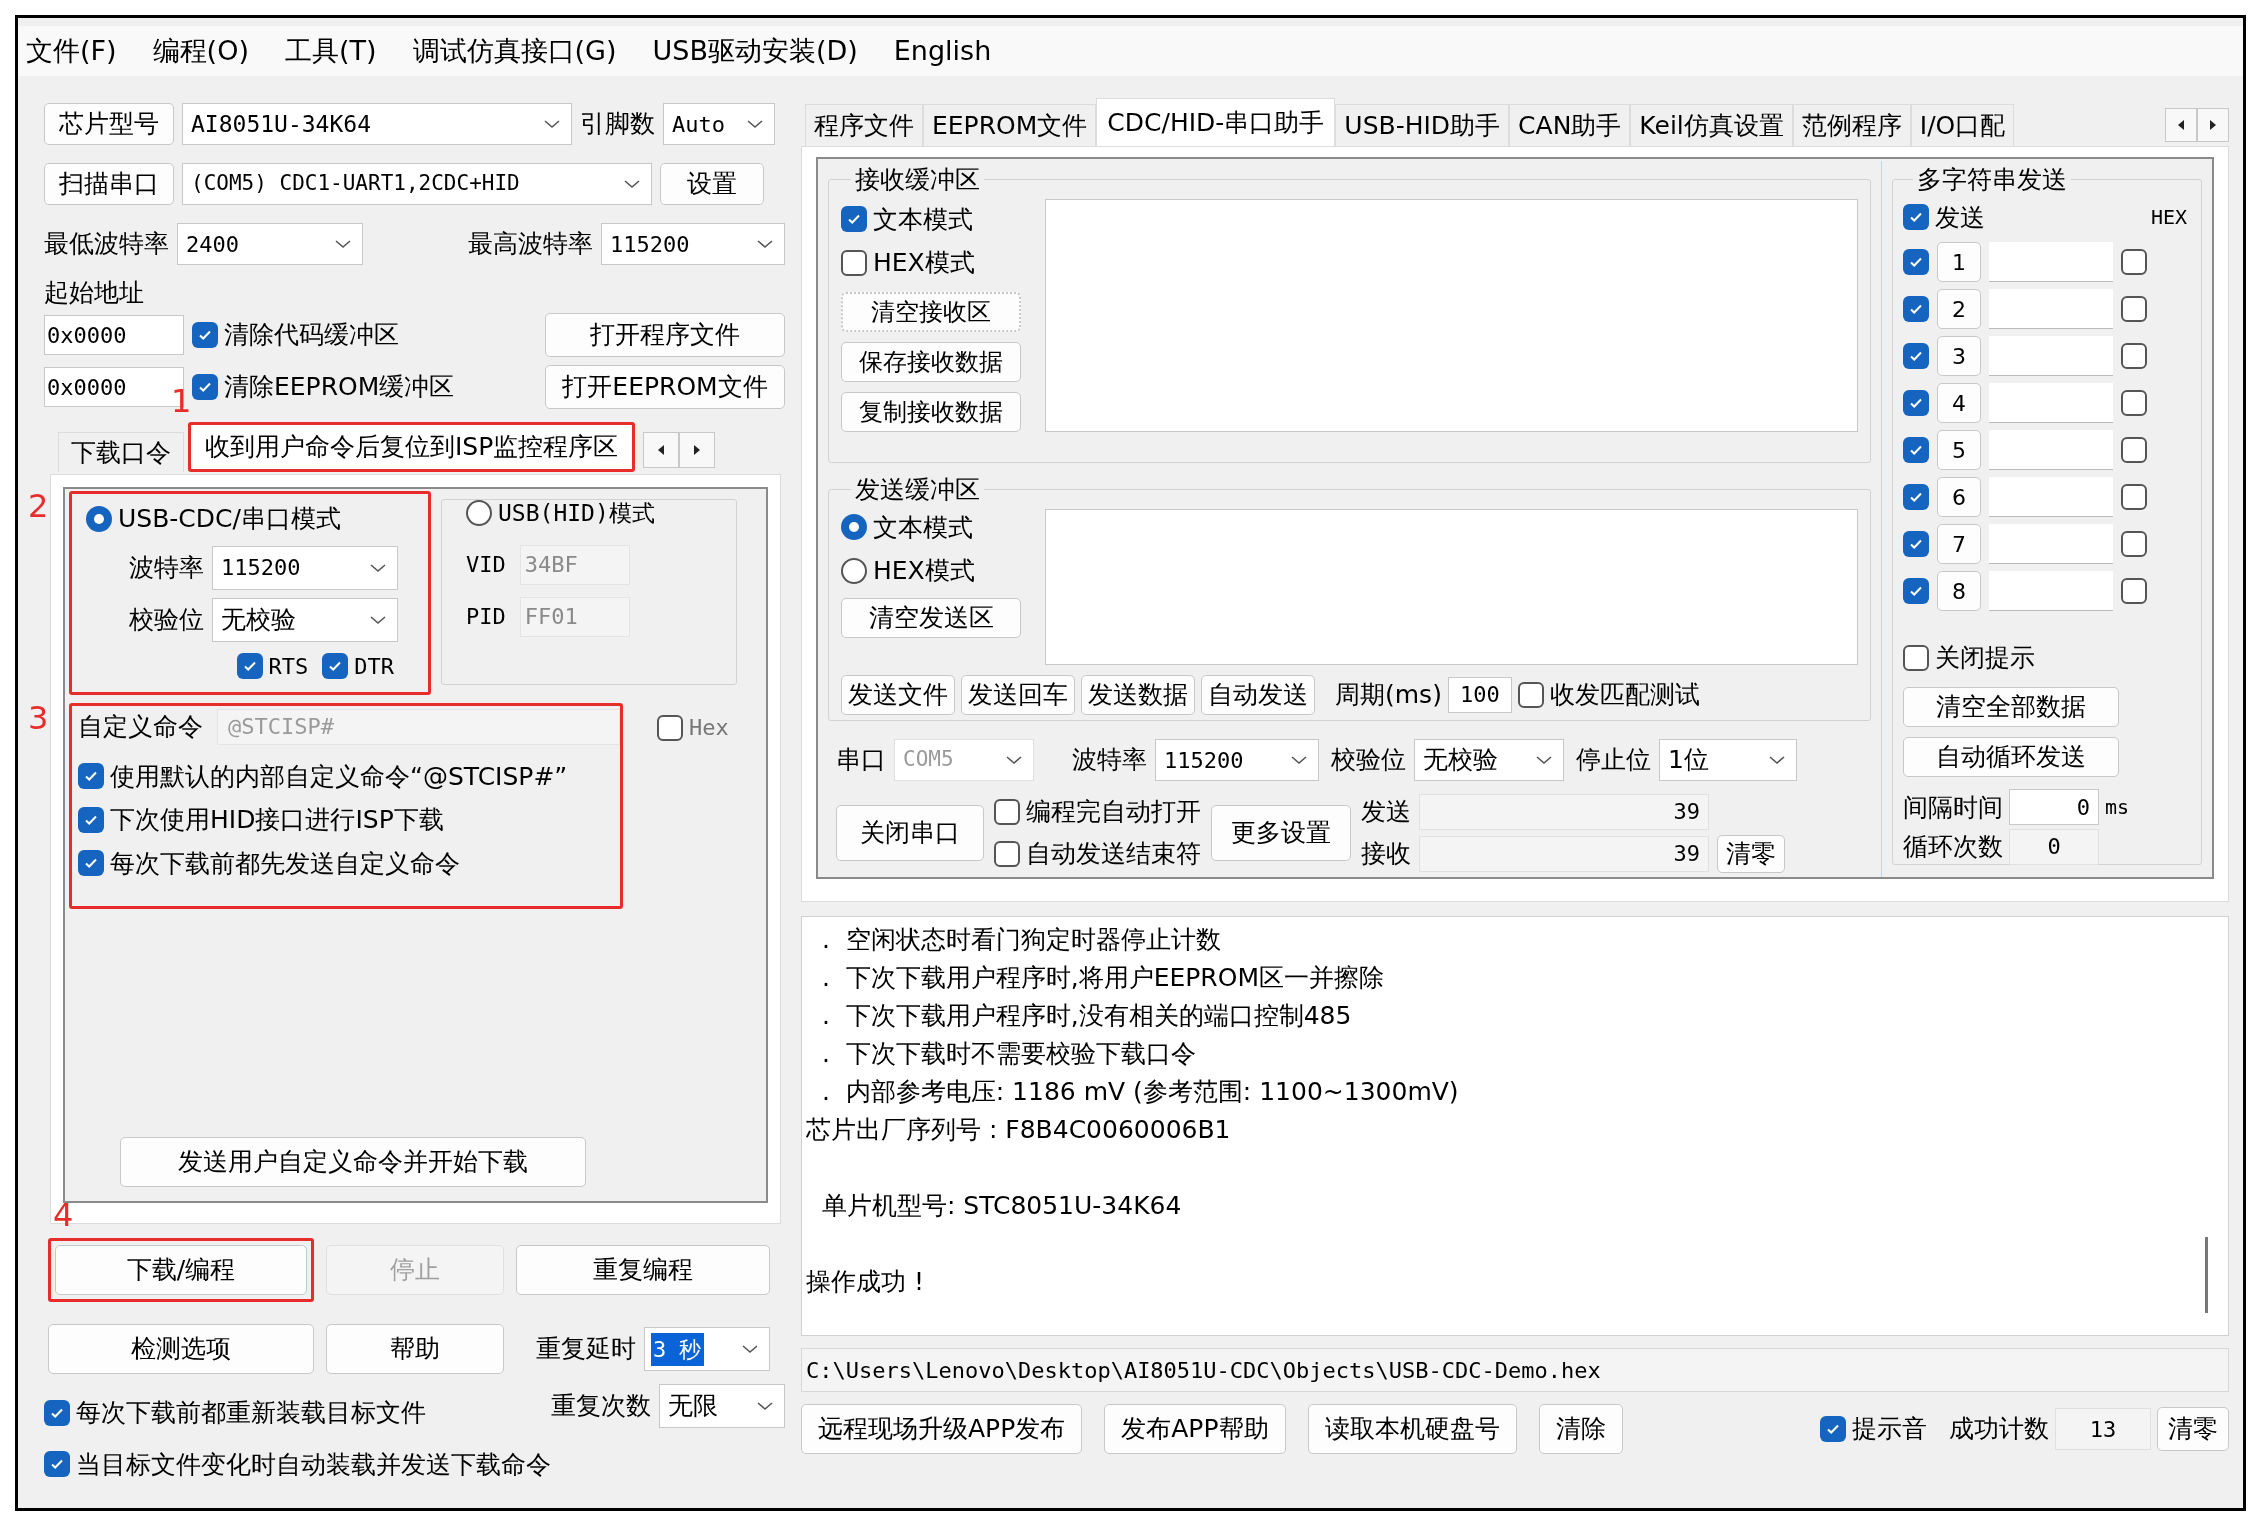  What do you see at coordinates (755, 51) in the screenshot?
I see `menu-item: USB驱动安装(D)` at bounding box center [755, 51].